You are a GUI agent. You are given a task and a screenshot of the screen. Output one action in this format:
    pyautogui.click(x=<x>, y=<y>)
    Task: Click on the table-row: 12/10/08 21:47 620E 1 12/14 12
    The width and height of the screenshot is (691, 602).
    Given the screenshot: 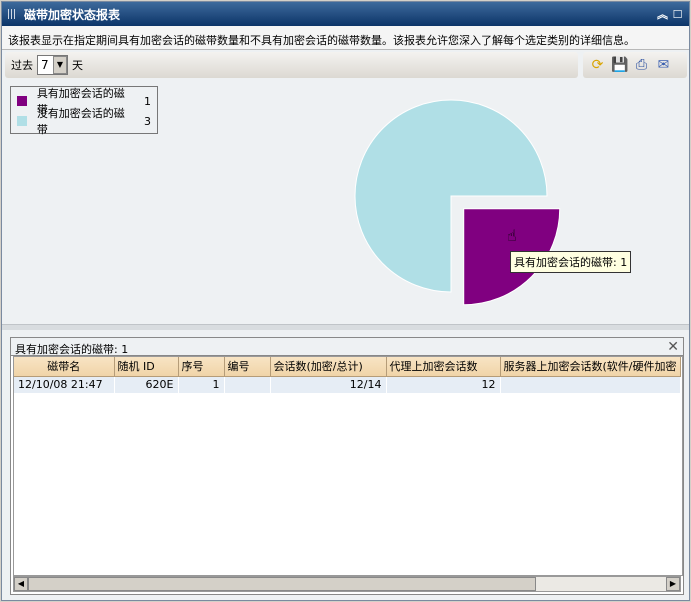 What is the action you would take?
    pyautogui.click(x=347, y=384)
    